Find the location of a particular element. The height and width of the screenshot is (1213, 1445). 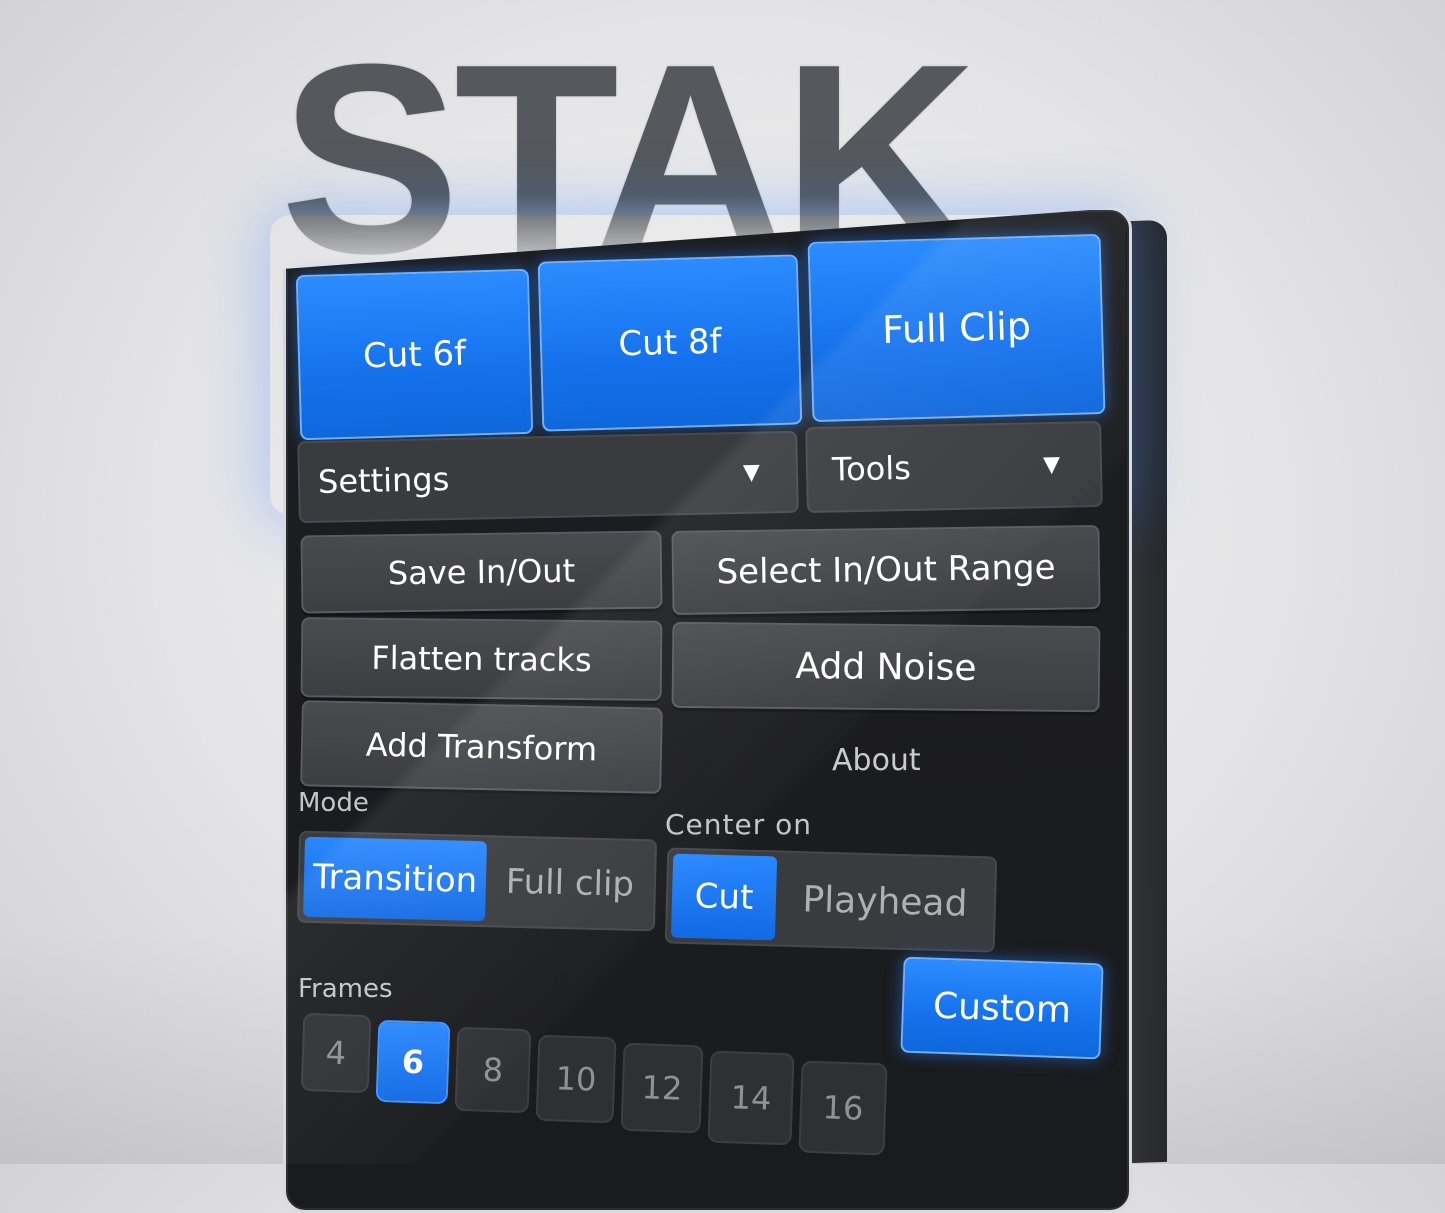

about-link: About is located at coordinates (876, 760).